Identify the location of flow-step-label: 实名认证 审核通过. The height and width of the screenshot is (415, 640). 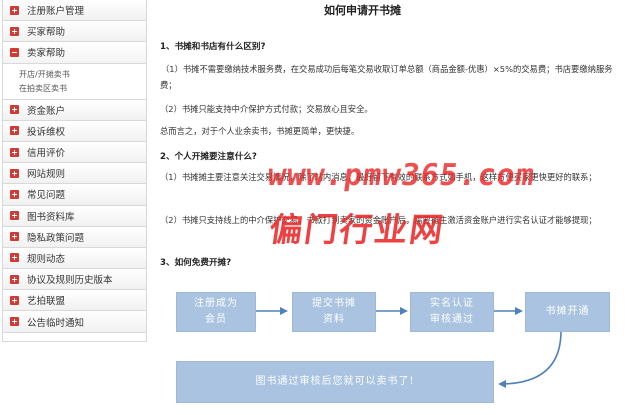
(452, 311).